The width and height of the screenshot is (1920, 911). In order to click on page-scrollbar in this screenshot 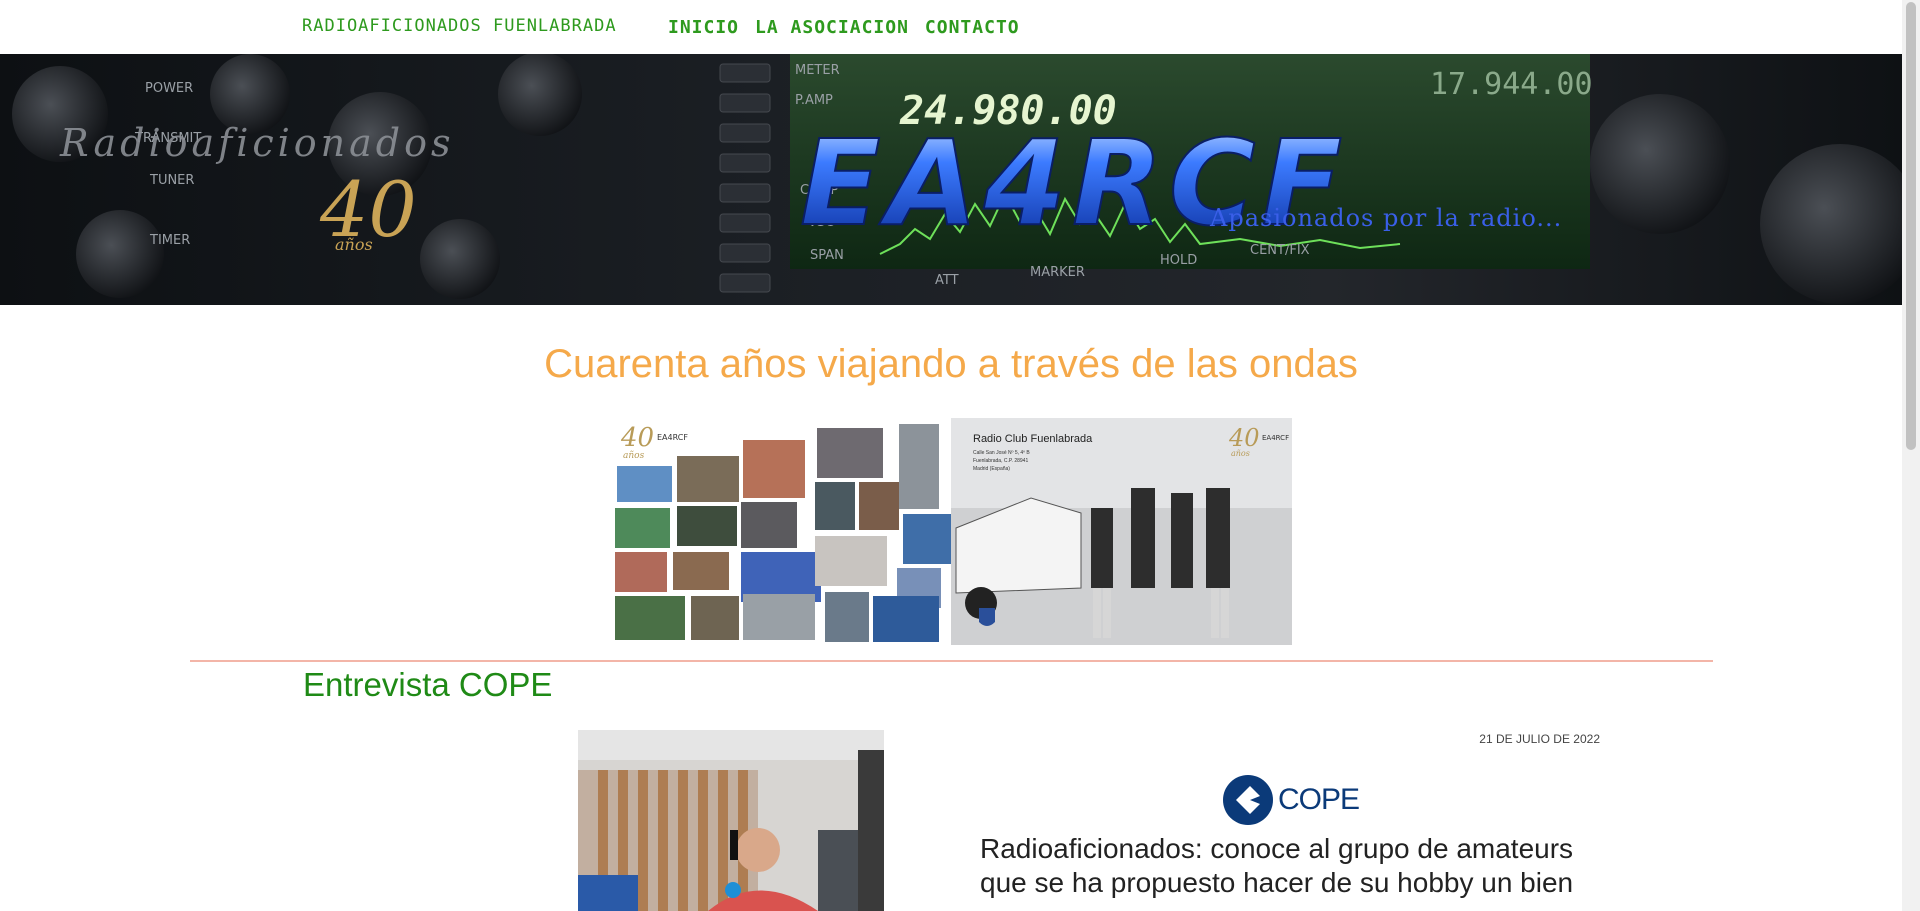, I will do `click(1911, 455)`.